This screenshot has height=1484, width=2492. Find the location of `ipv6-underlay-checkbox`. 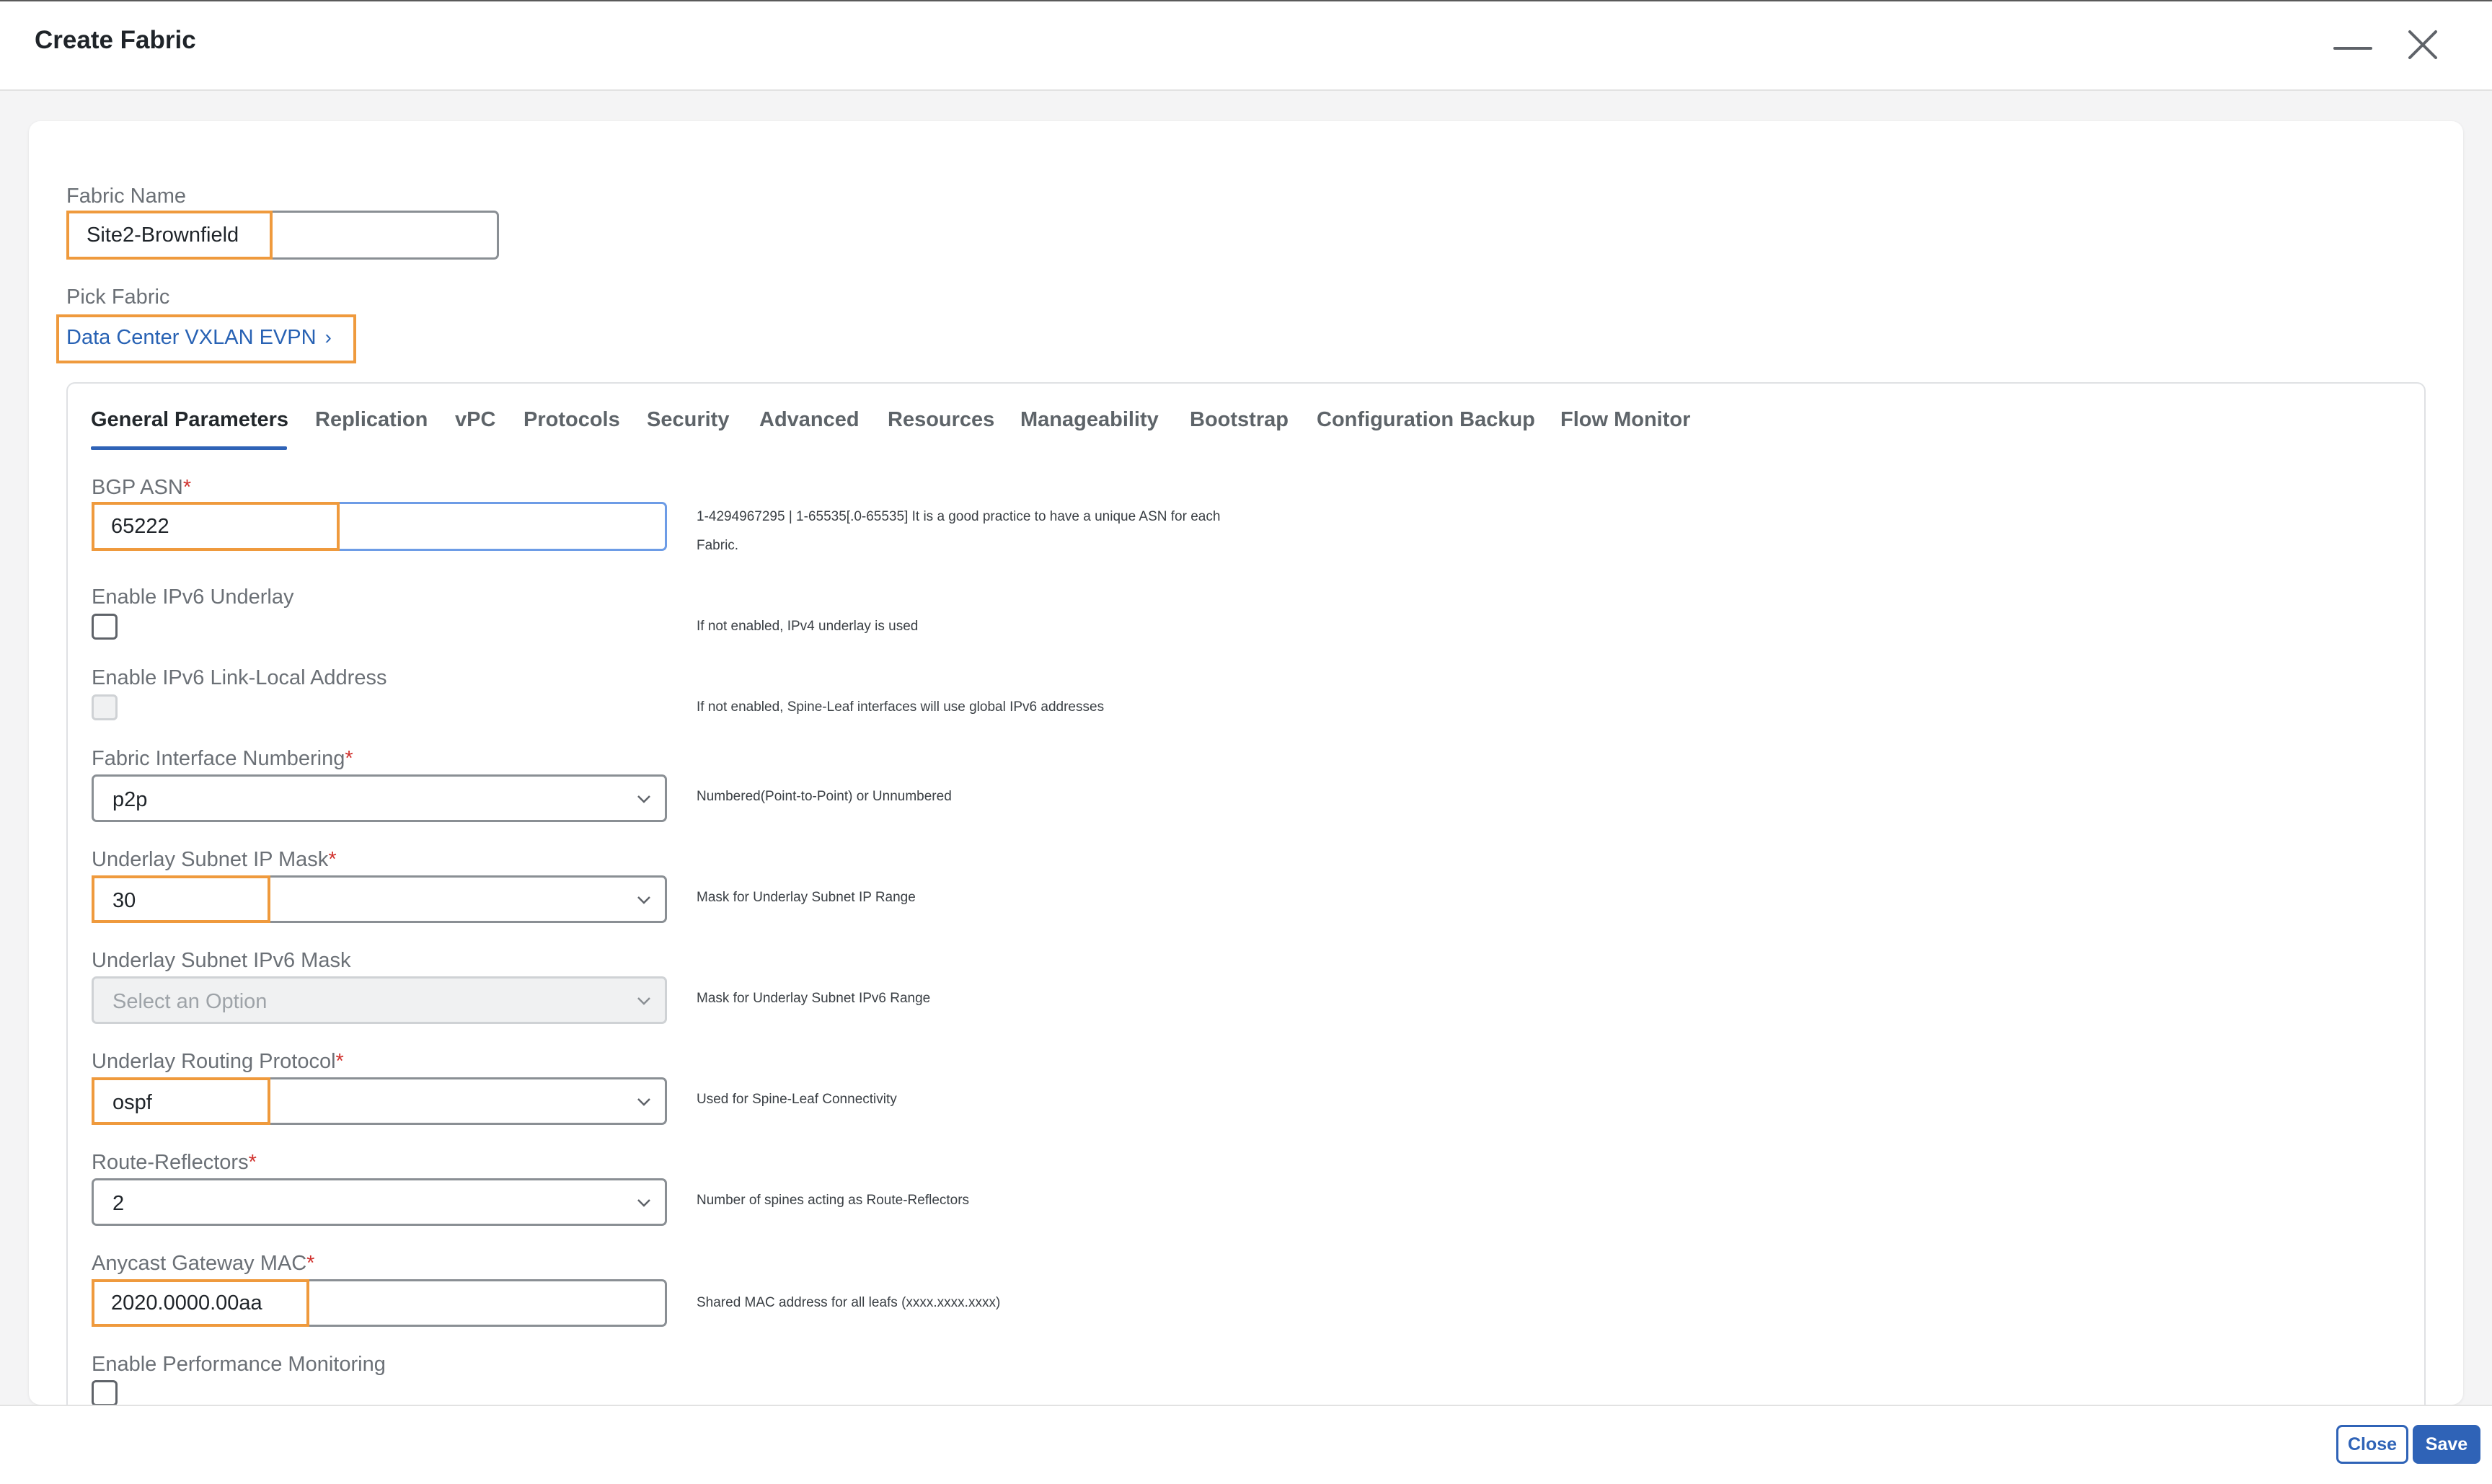

ipv6-underlay-checkbox is located at coordinates (105, 627).